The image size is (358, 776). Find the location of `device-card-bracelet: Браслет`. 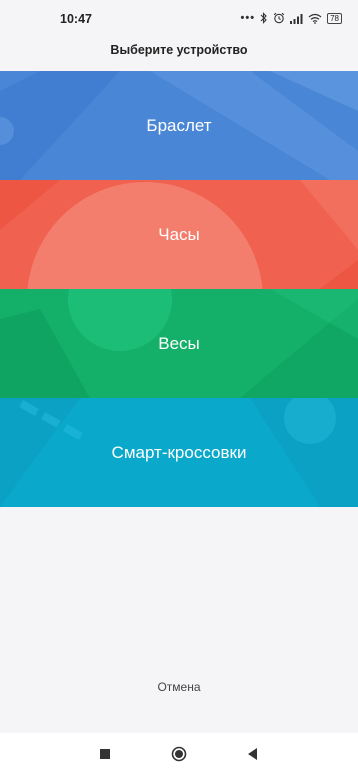

device-card-bracelet: Браслет is located at coordinates (179, 125).